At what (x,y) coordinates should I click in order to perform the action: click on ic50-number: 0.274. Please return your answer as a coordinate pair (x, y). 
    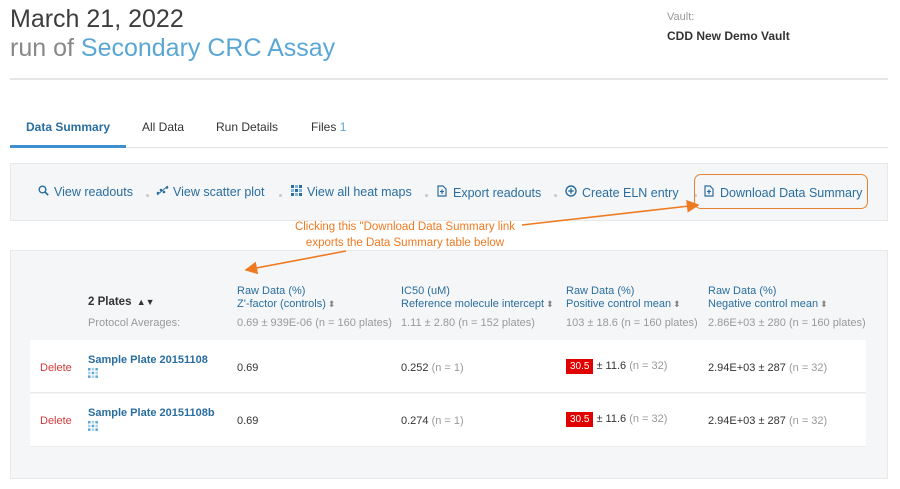
    Looking at the image, I should click on (415, 421).